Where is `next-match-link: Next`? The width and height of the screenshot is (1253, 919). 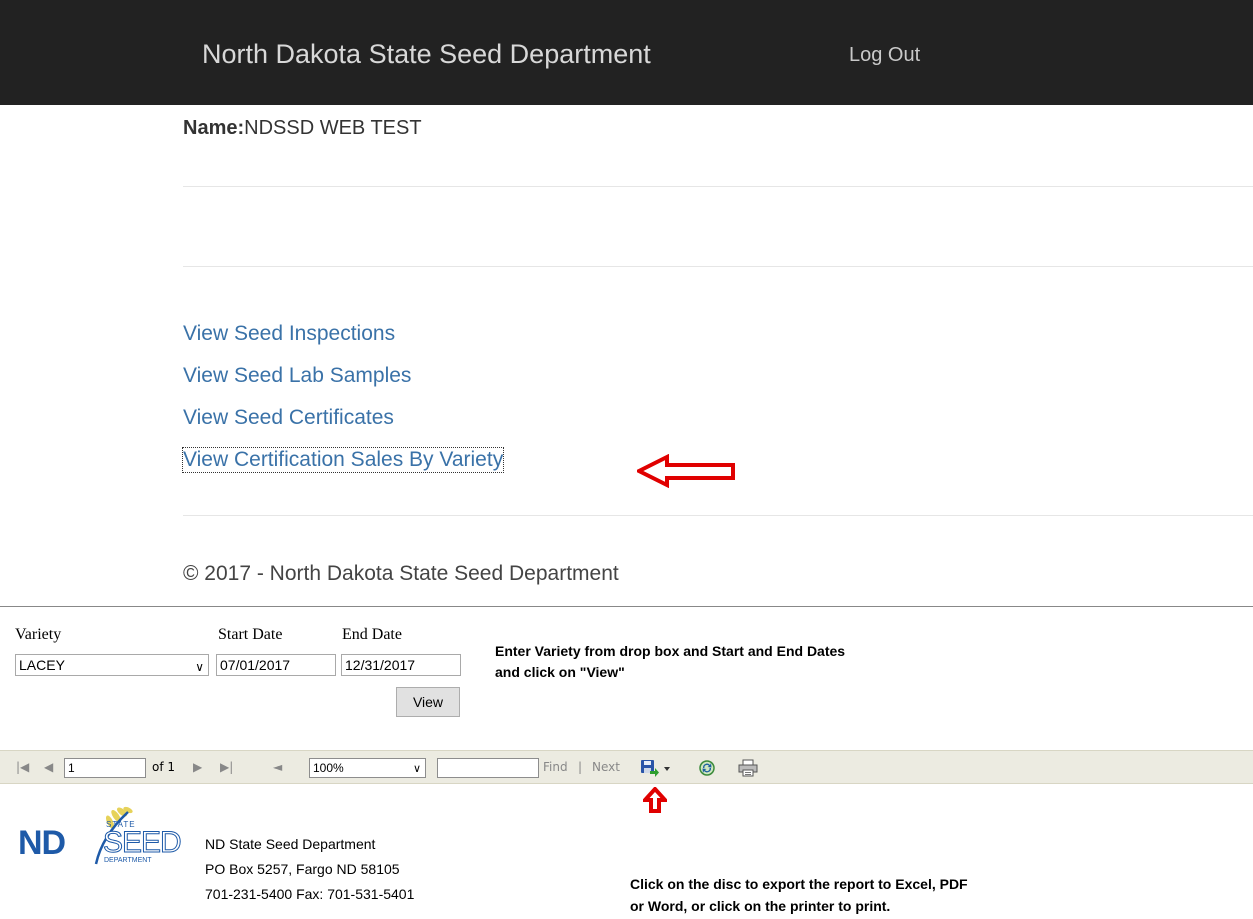 next-match-link: Next is located at coordinates (606, 767).